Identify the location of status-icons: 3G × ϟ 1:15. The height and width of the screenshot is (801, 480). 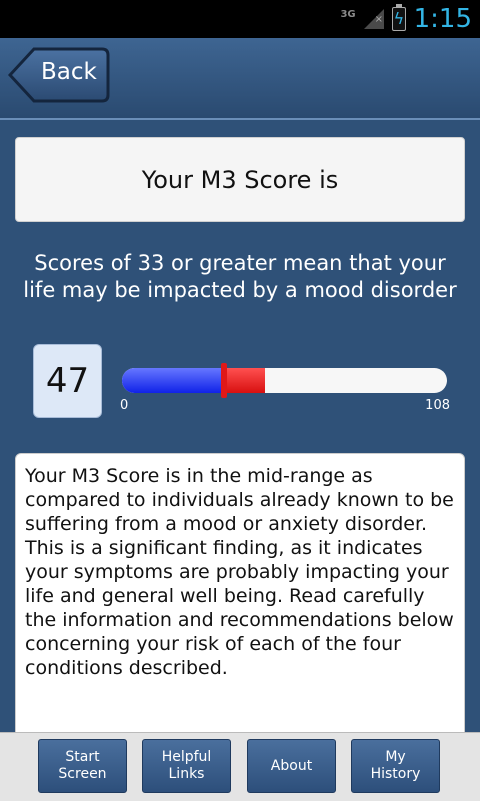
(406, 19).